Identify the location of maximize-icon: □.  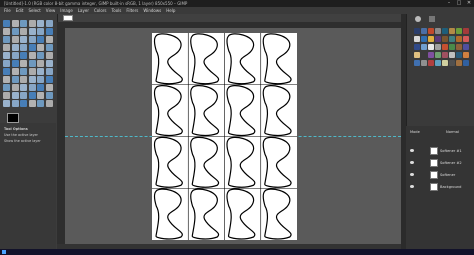
(459, 3).